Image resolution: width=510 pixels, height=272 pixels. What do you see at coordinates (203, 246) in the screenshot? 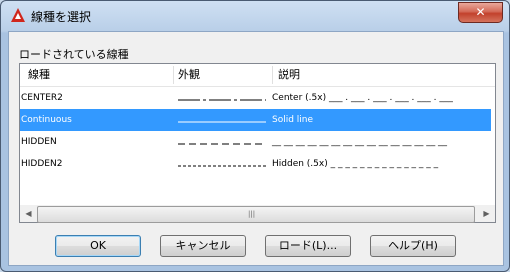
I see `cancel-button: キャンセル` at bounding box center [203, 246].